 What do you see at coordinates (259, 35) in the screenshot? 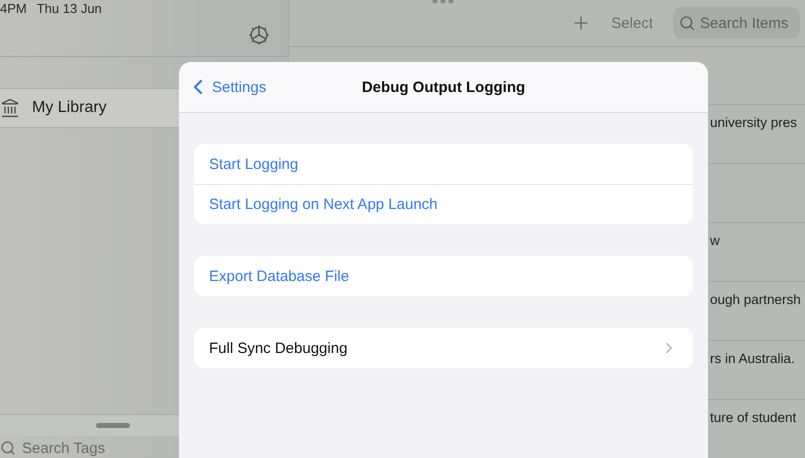
I see `settings-icon` at bounding box center [259, 35].